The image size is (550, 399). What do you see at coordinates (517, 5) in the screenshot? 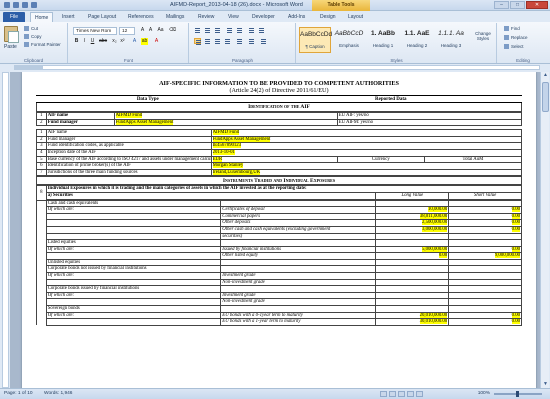
I see `maximize-button: □` at bounding box center [517, 5].